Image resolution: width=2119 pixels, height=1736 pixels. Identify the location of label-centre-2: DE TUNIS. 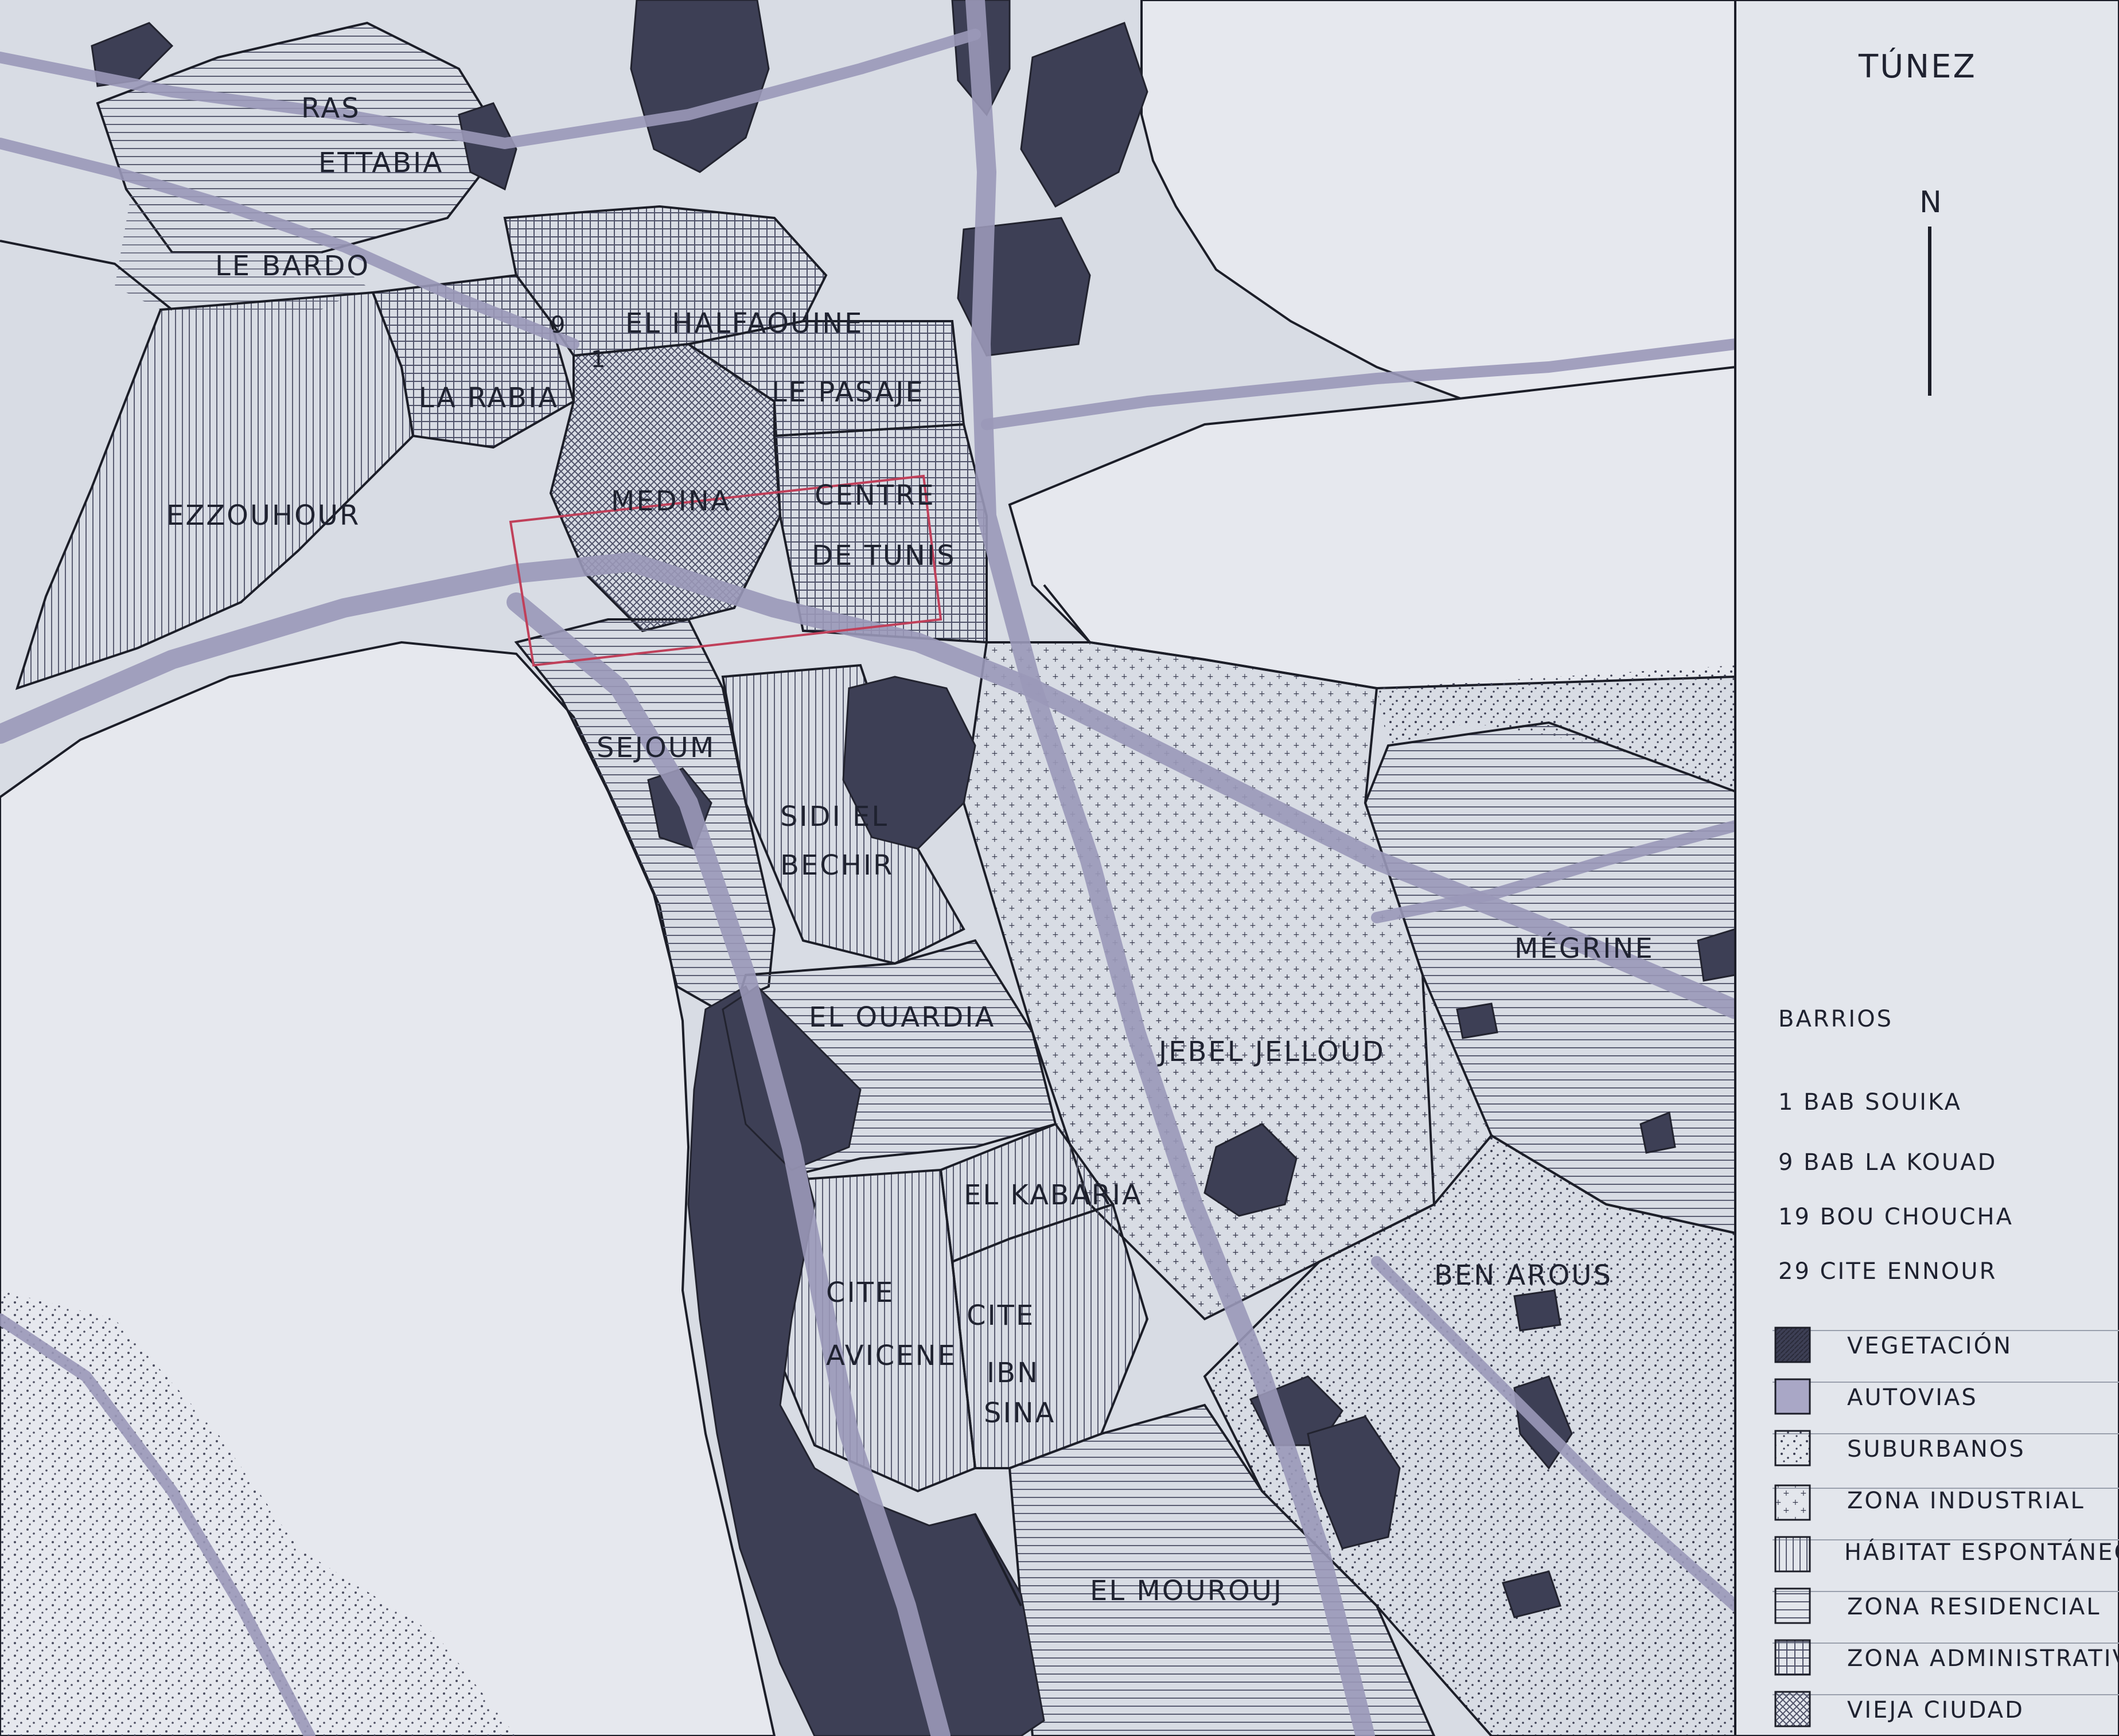
(884, 556).